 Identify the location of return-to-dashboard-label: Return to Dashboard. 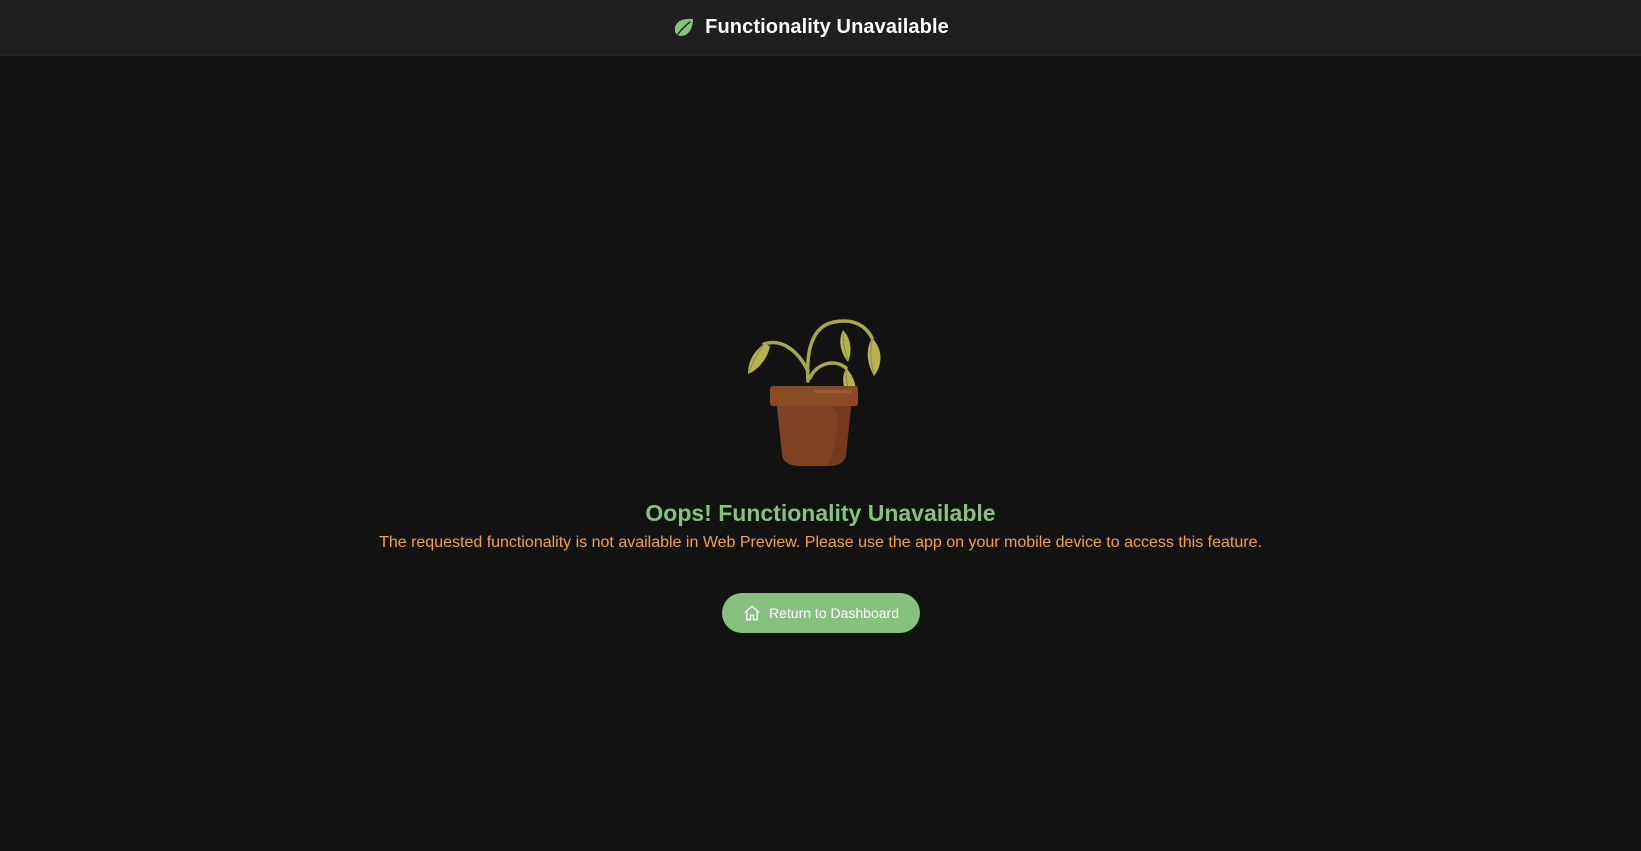
(834, 613).